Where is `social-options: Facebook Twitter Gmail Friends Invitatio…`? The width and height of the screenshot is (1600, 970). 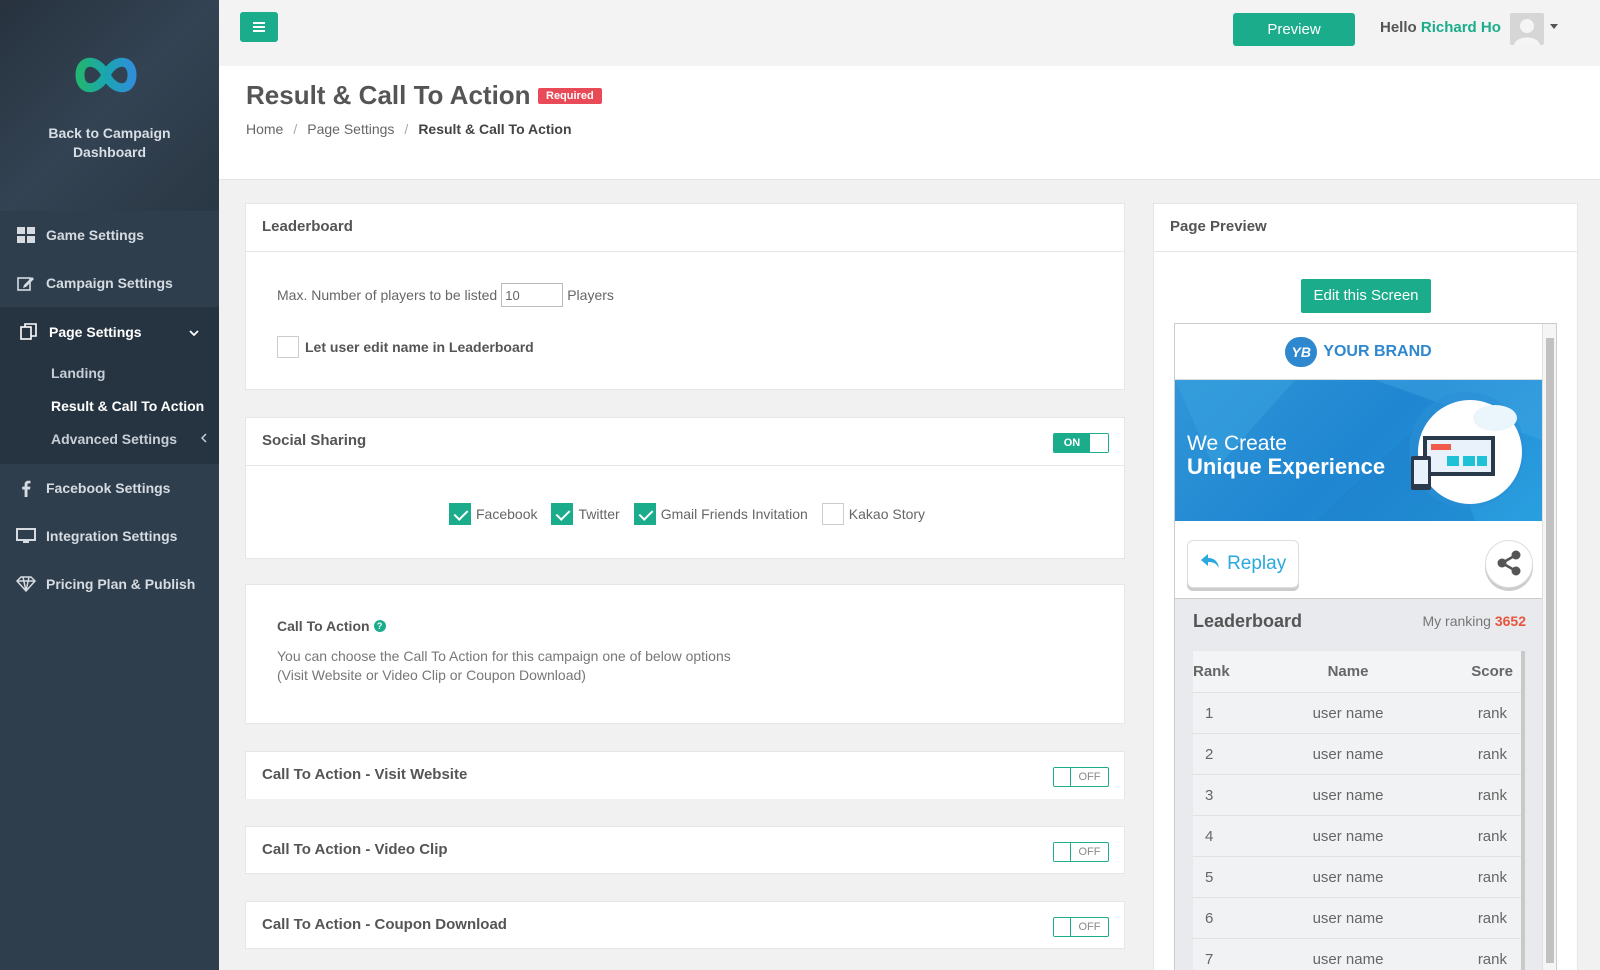 social-options: Facebook Twitter Gmail Friends Invitatio… is located at coordinates (687, 514).